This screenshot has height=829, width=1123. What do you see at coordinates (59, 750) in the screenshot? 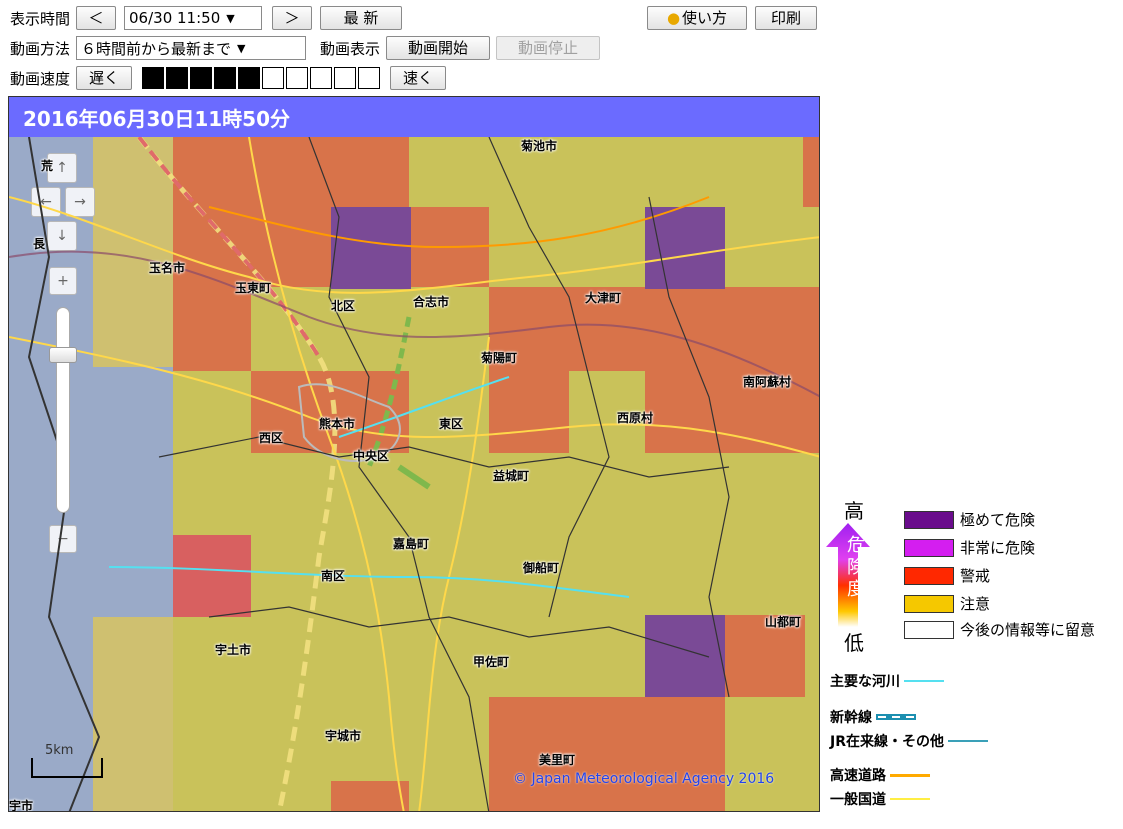
I see `scale-label: 5km` at bounding box center [59, 750].